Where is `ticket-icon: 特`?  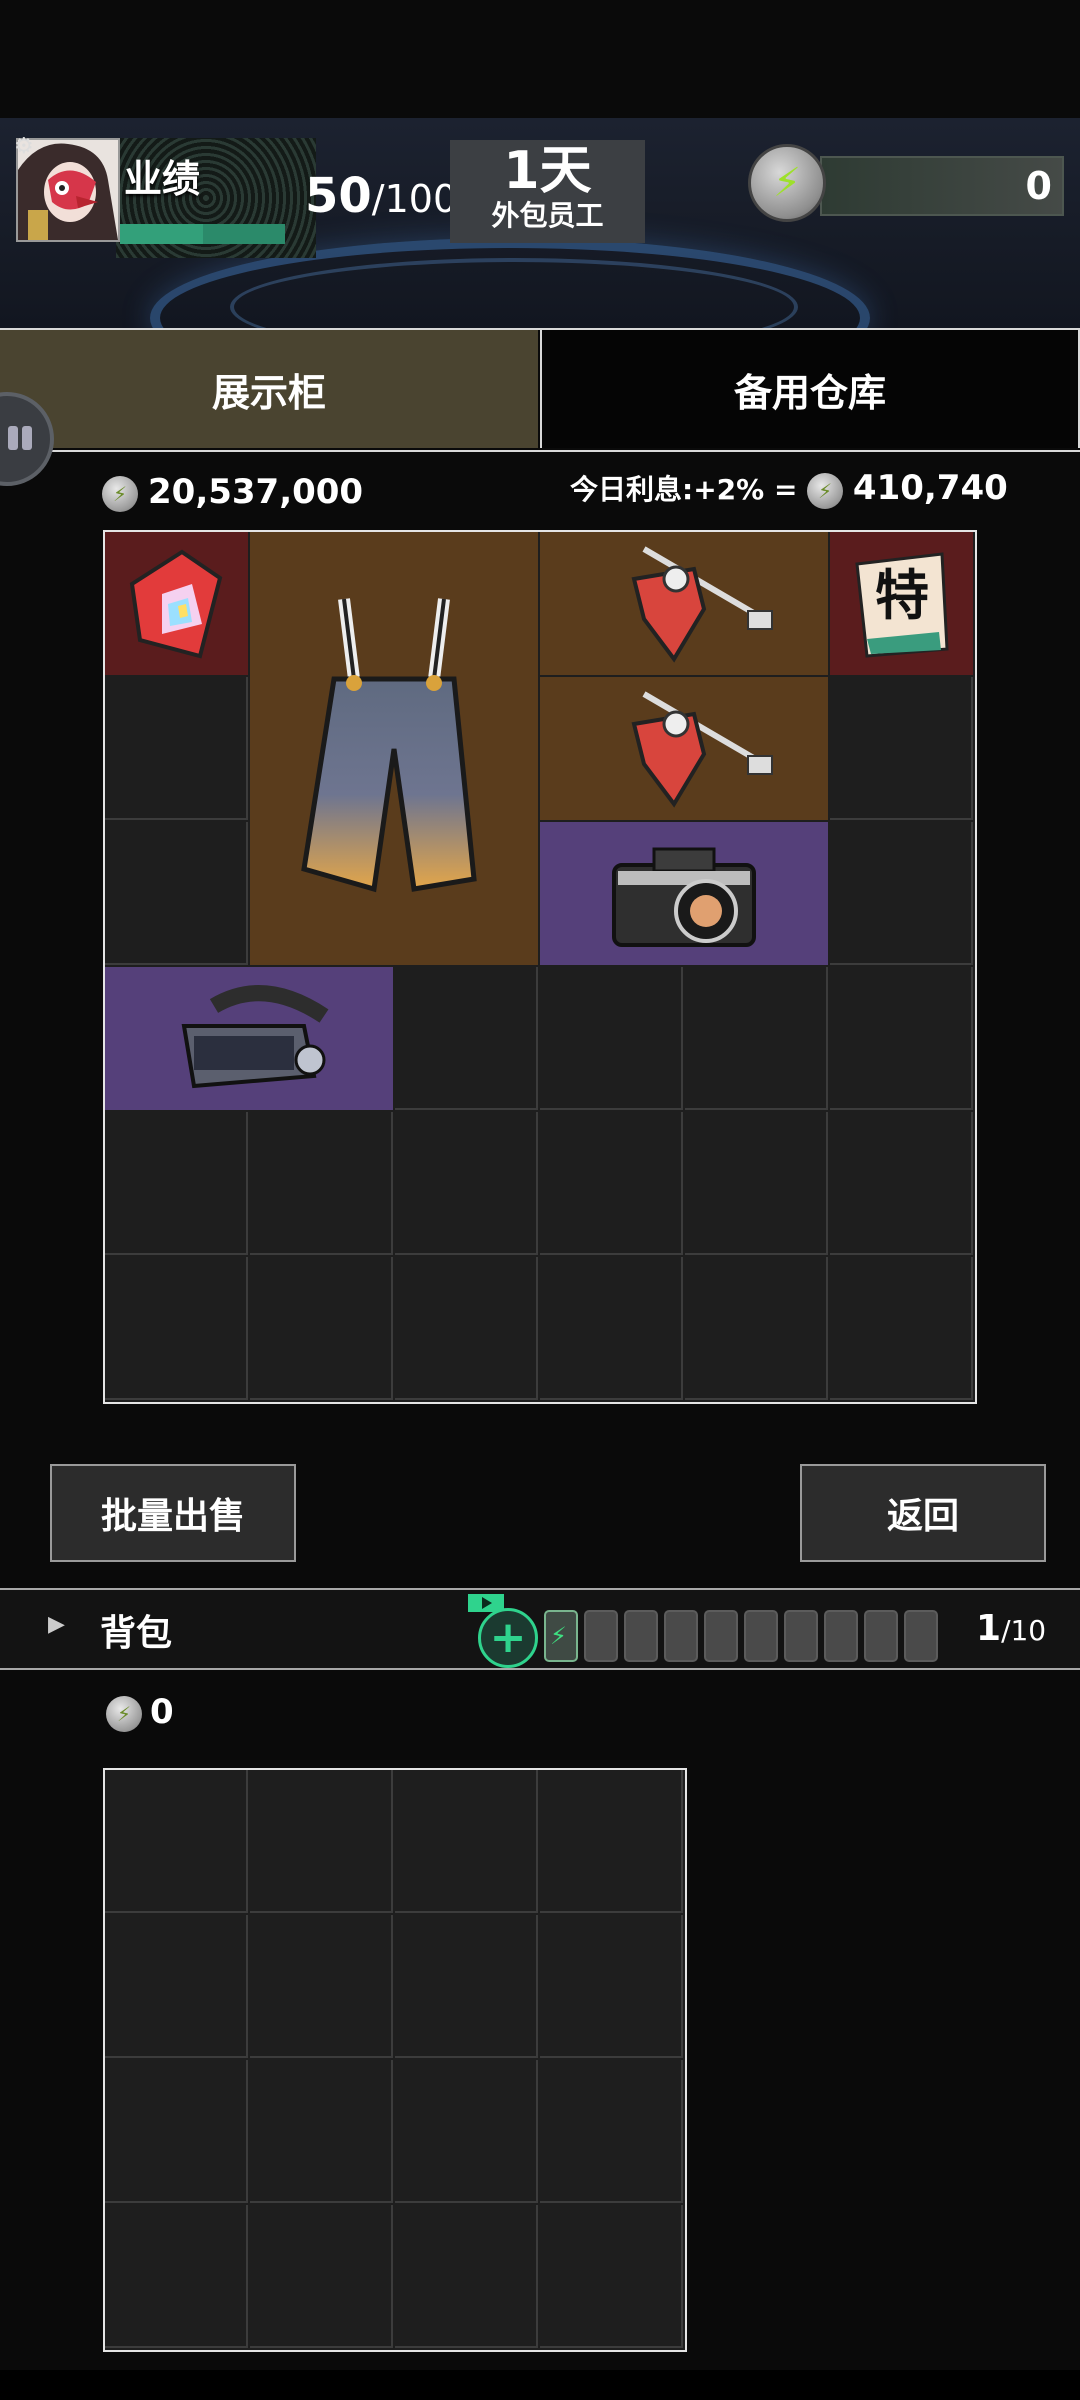 ticket-icon: 特 is located at coordinates (901, 604).